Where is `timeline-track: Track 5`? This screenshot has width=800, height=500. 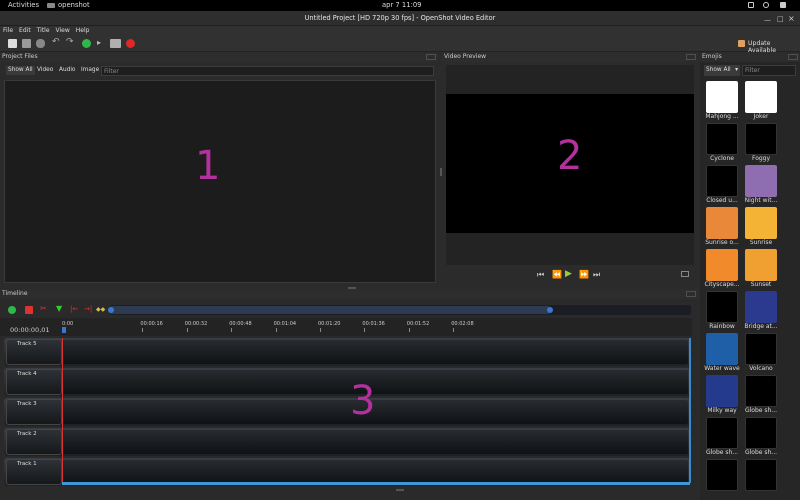 timeline-track: Track 5 is located at coordinates (347, 352).